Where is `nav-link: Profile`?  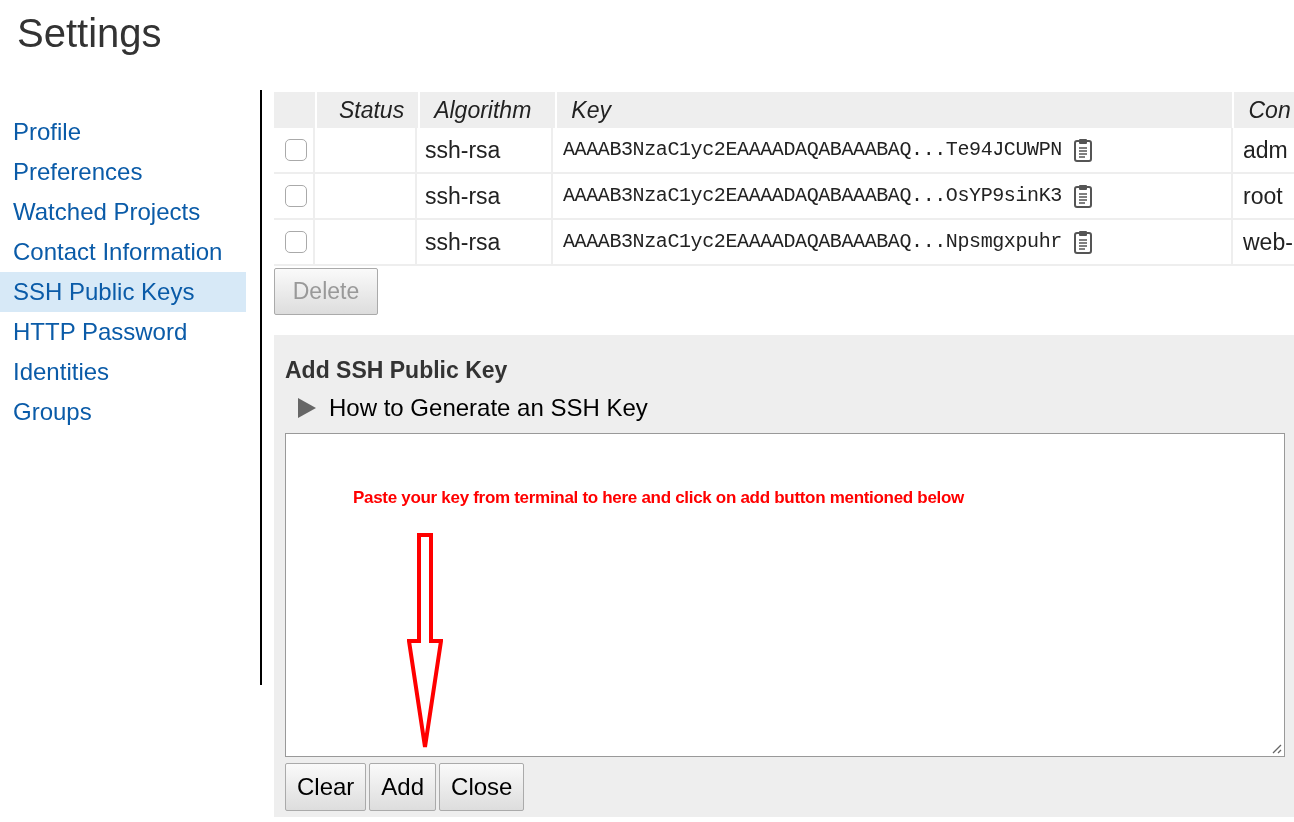 nav-link: Profile is located at coordinates (123, 132).